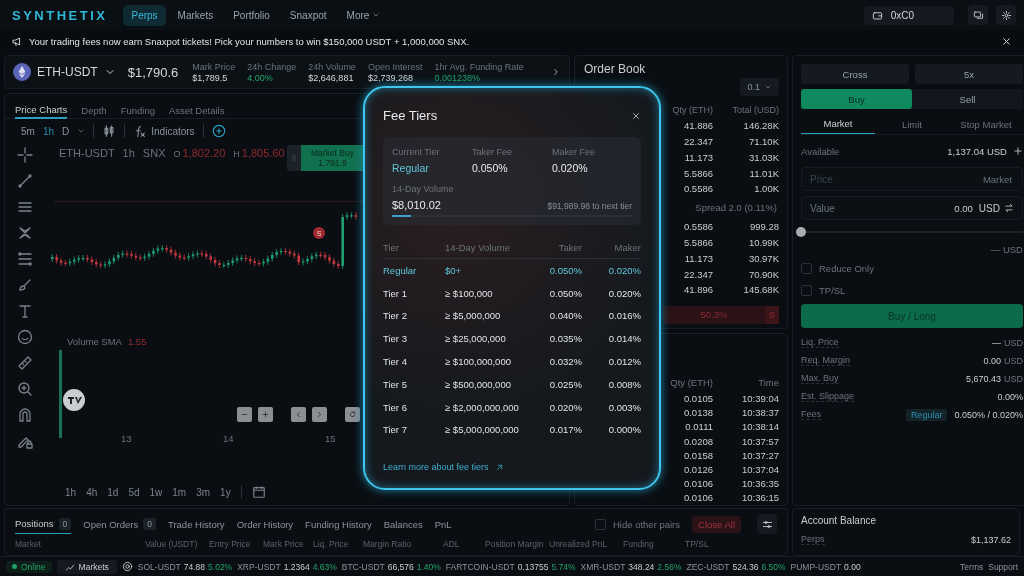 The height and width of the screenshot is (576, 1024). Describe the element at coordinates (985, 124) in the screenshot. I see `order-type-tab: Stop Market` at that location.